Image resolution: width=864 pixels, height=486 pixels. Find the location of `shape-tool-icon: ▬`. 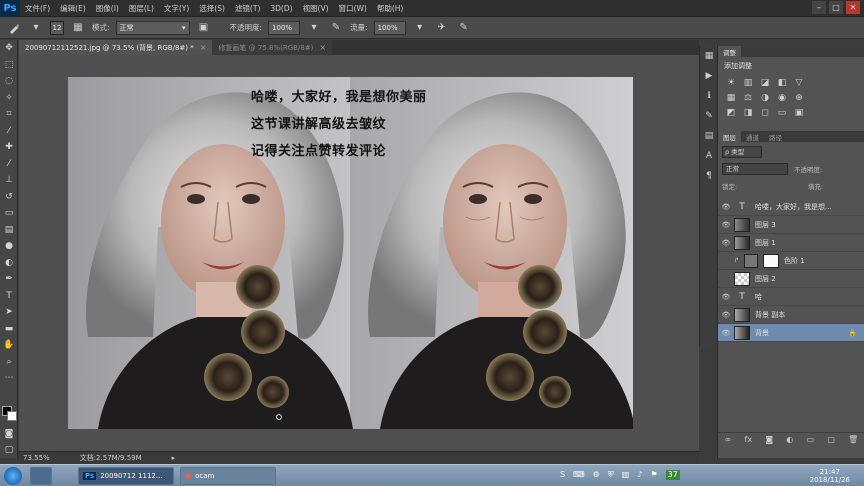

shape-tool-icon: ▬ is located at coordinates (9, 329).